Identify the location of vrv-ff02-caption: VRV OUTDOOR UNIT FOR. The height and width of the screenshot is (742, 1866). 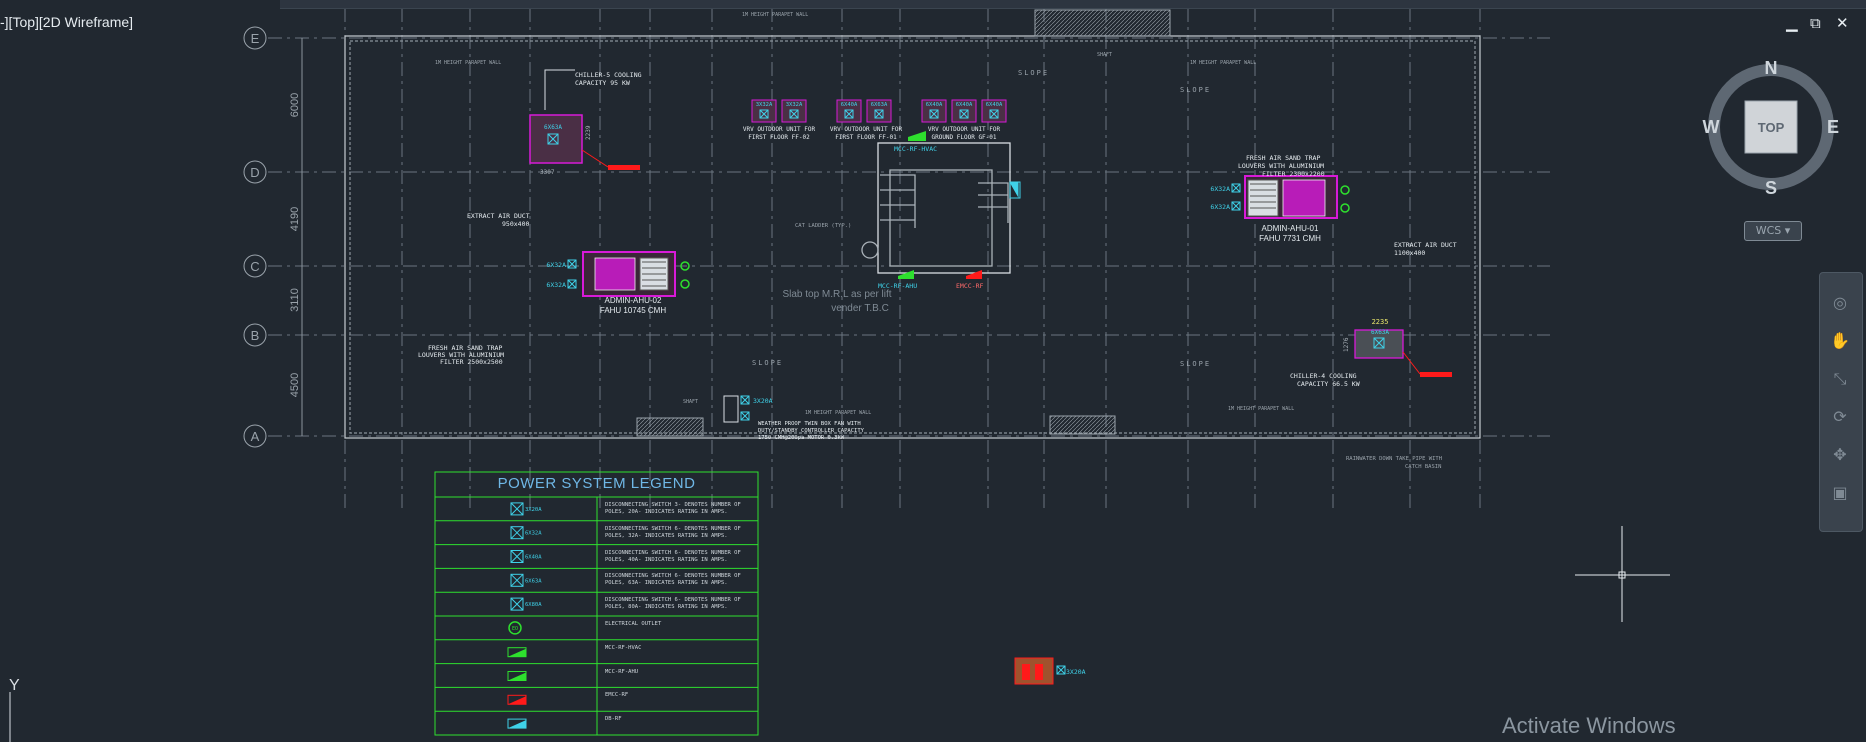
(779, 129).